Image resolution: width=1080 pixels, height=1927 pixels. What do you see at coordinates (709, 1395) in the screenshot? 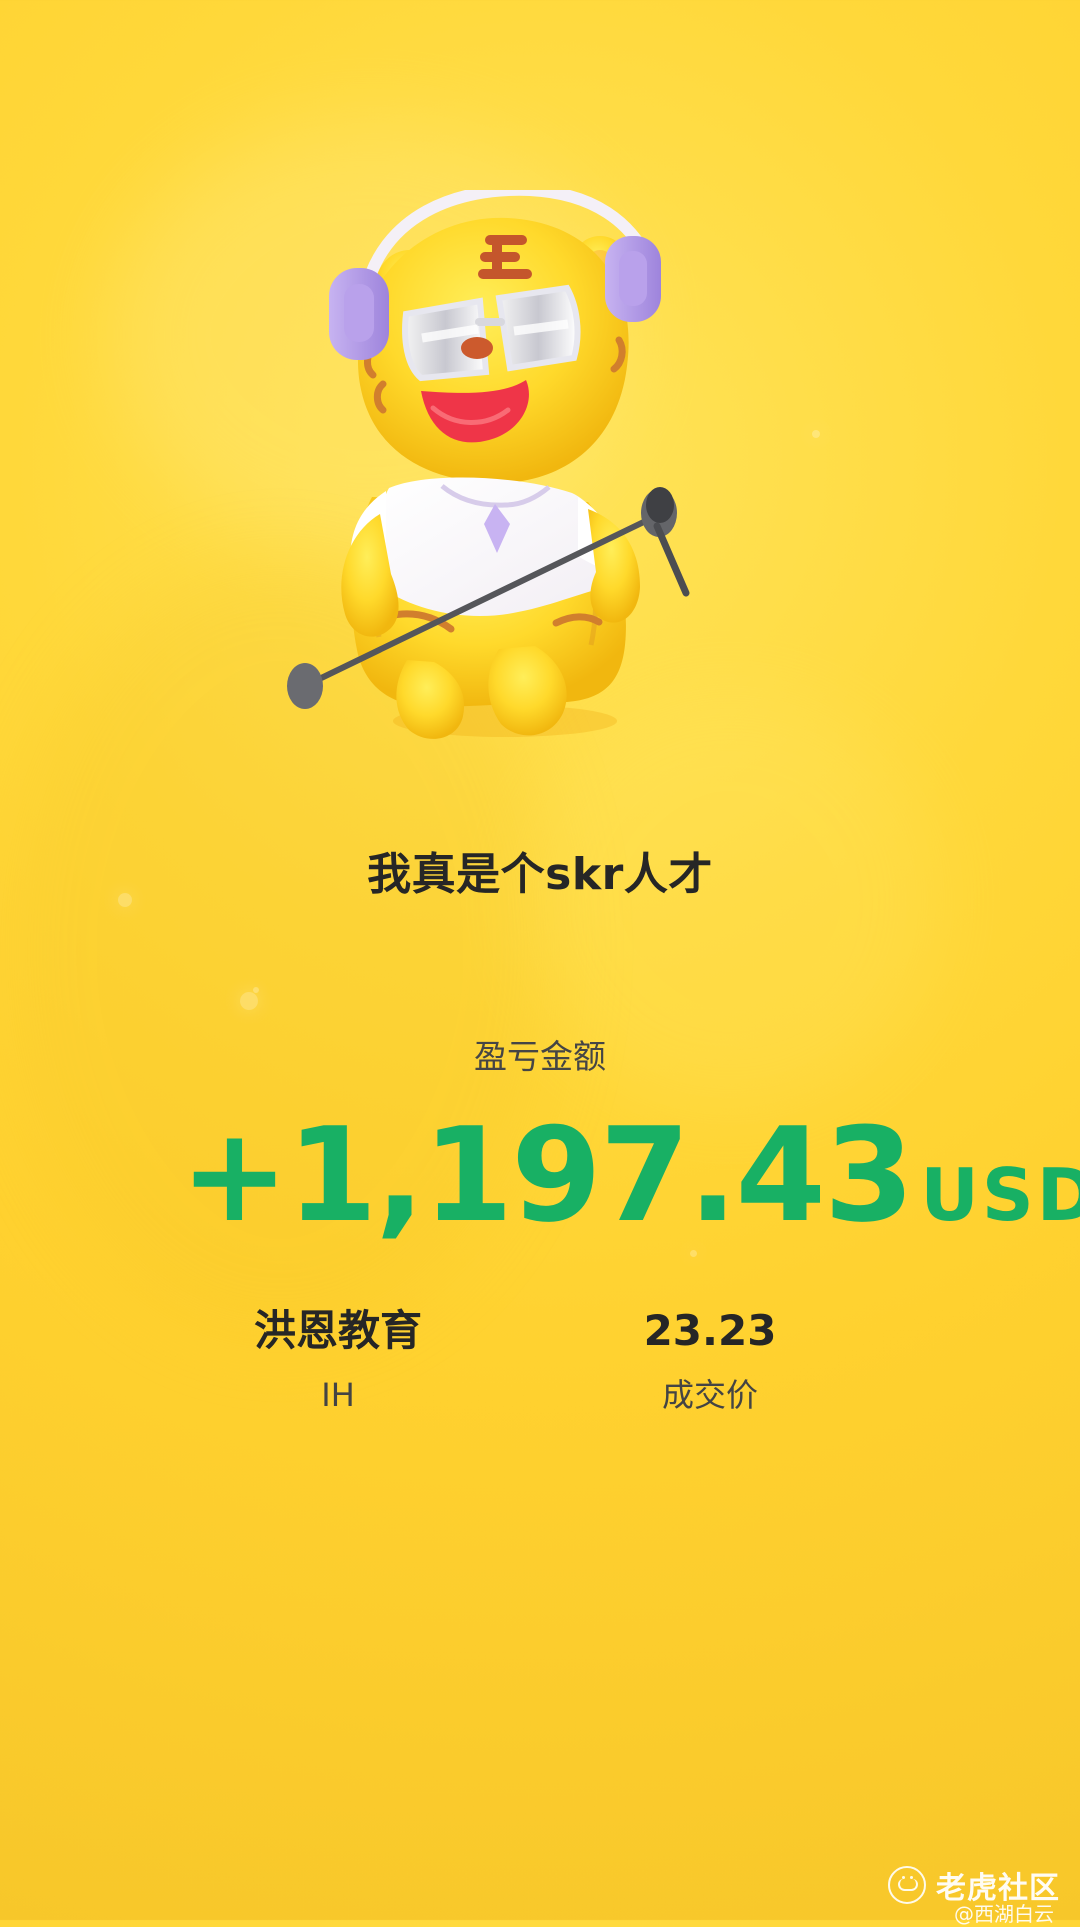
I see `trade-price-label: 成交价` at bounding box center [709, 1395].